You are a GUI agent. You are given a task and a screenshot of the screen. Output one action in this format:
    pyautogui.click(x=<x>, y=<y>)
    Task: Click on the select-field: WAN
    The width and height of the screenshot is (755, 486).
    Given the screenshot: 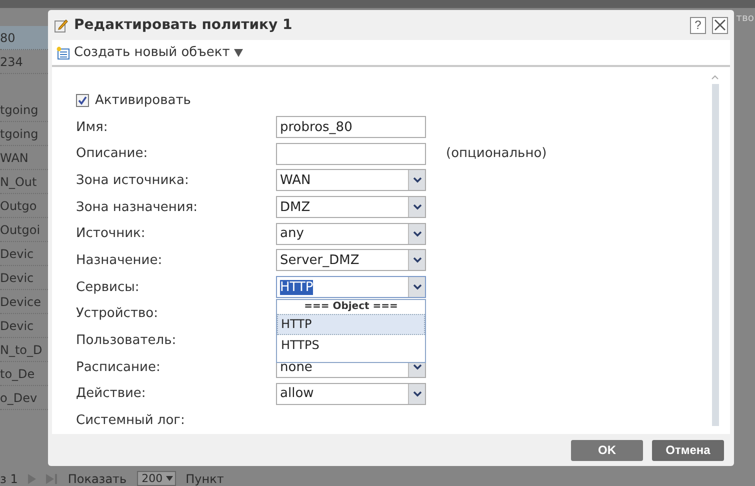 What is the action you would take?
    pyautogui.click(x=351, y=180)
    